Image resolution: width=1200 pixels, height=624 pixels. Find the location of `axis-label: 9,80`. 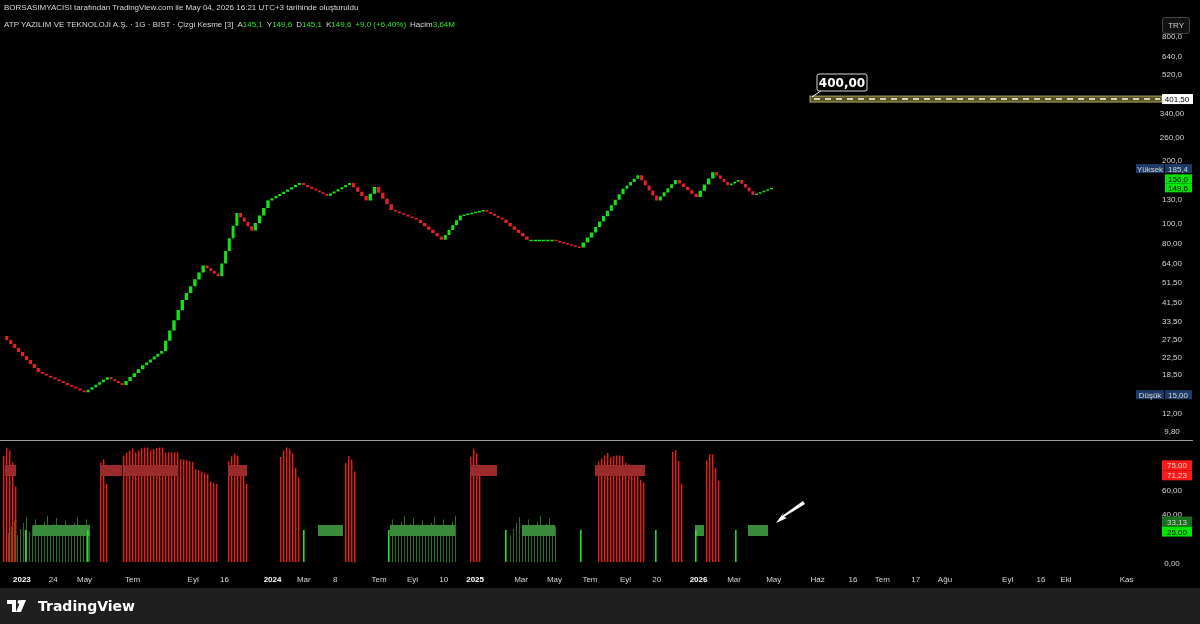

axis-label: 9,80 is located at coordinates (1172, 432).